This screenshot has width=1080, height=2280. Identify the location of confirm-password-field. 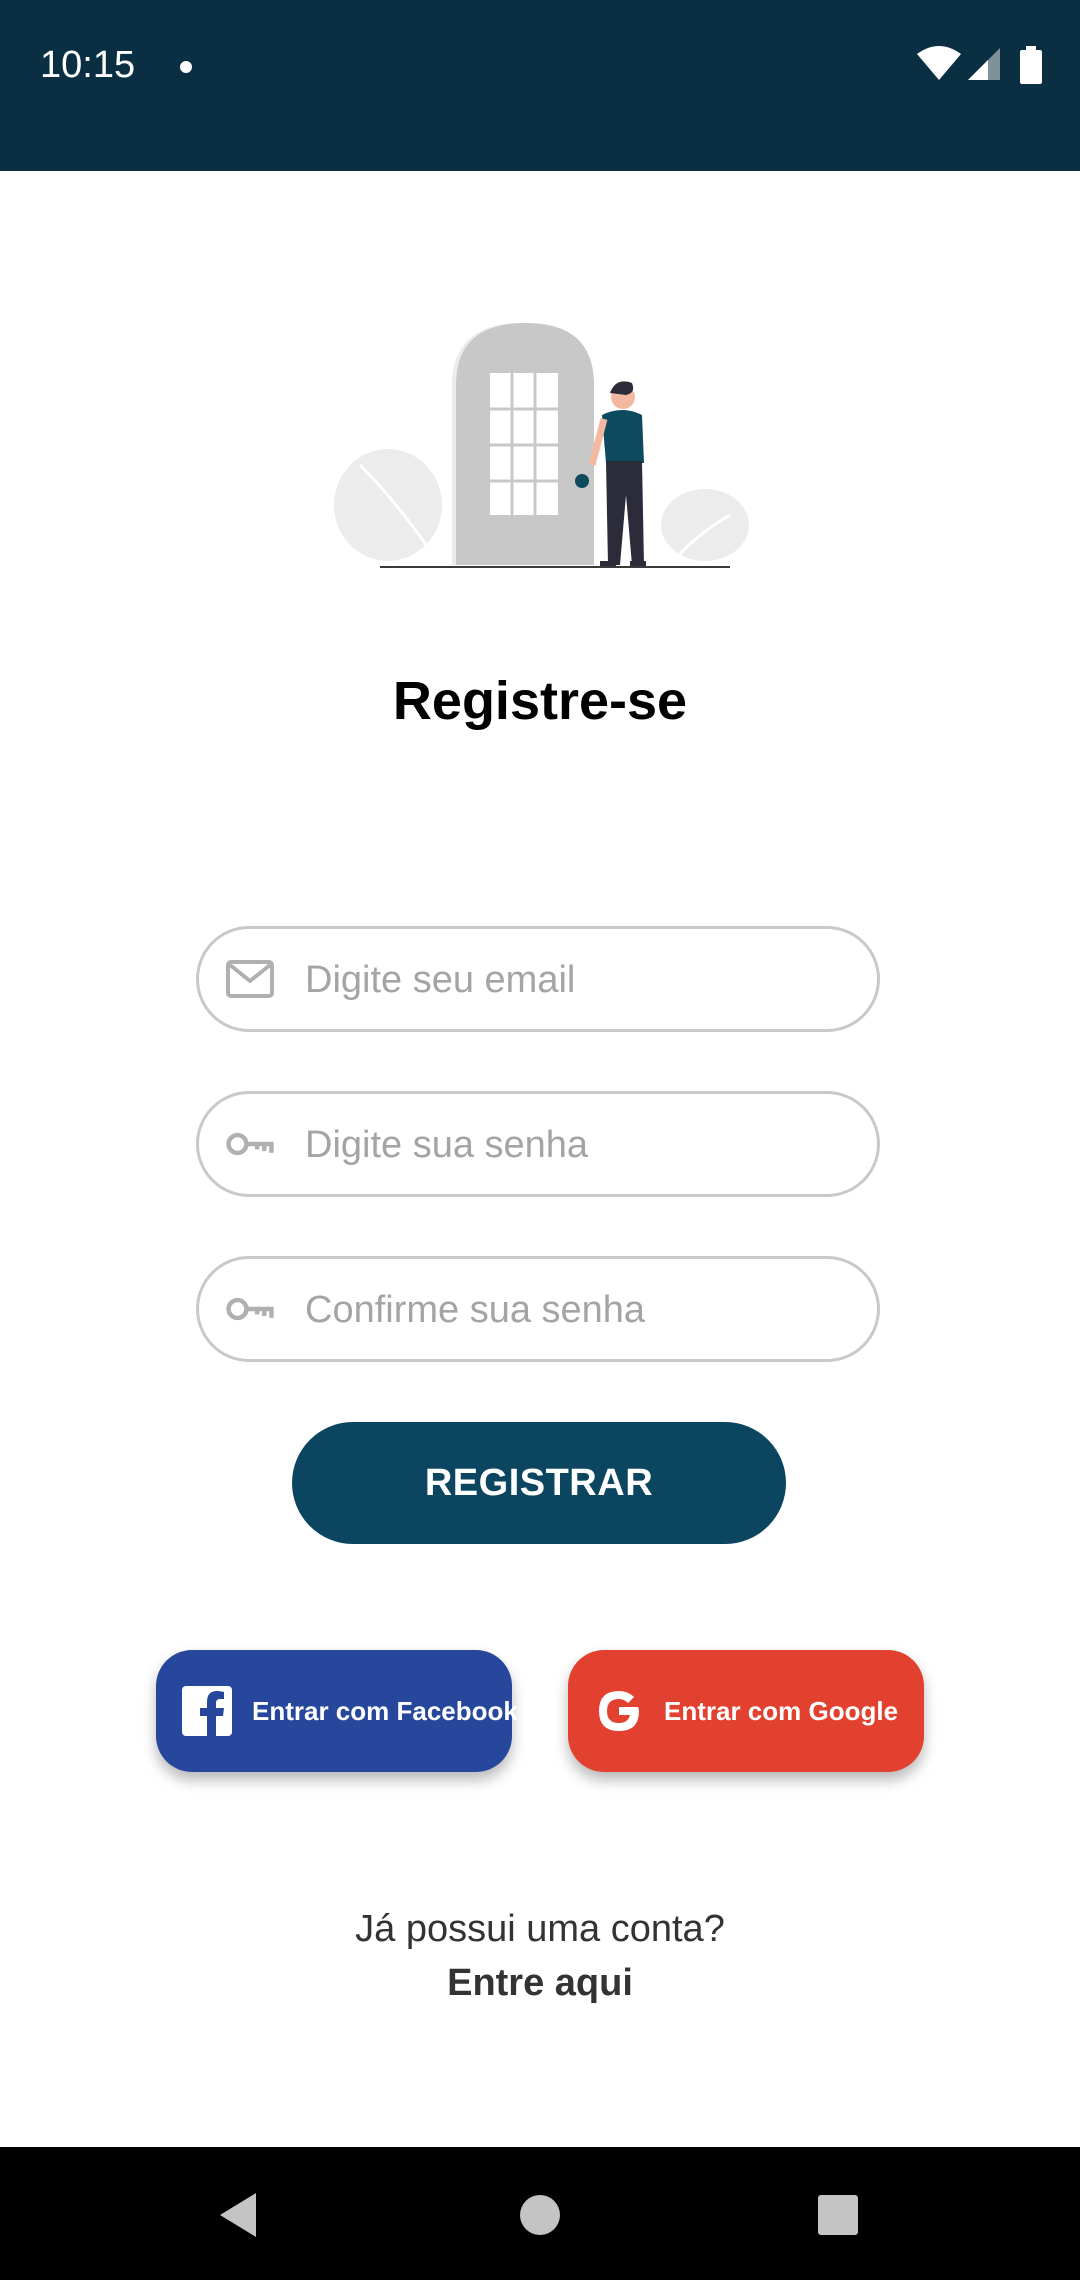
(538, 1309).